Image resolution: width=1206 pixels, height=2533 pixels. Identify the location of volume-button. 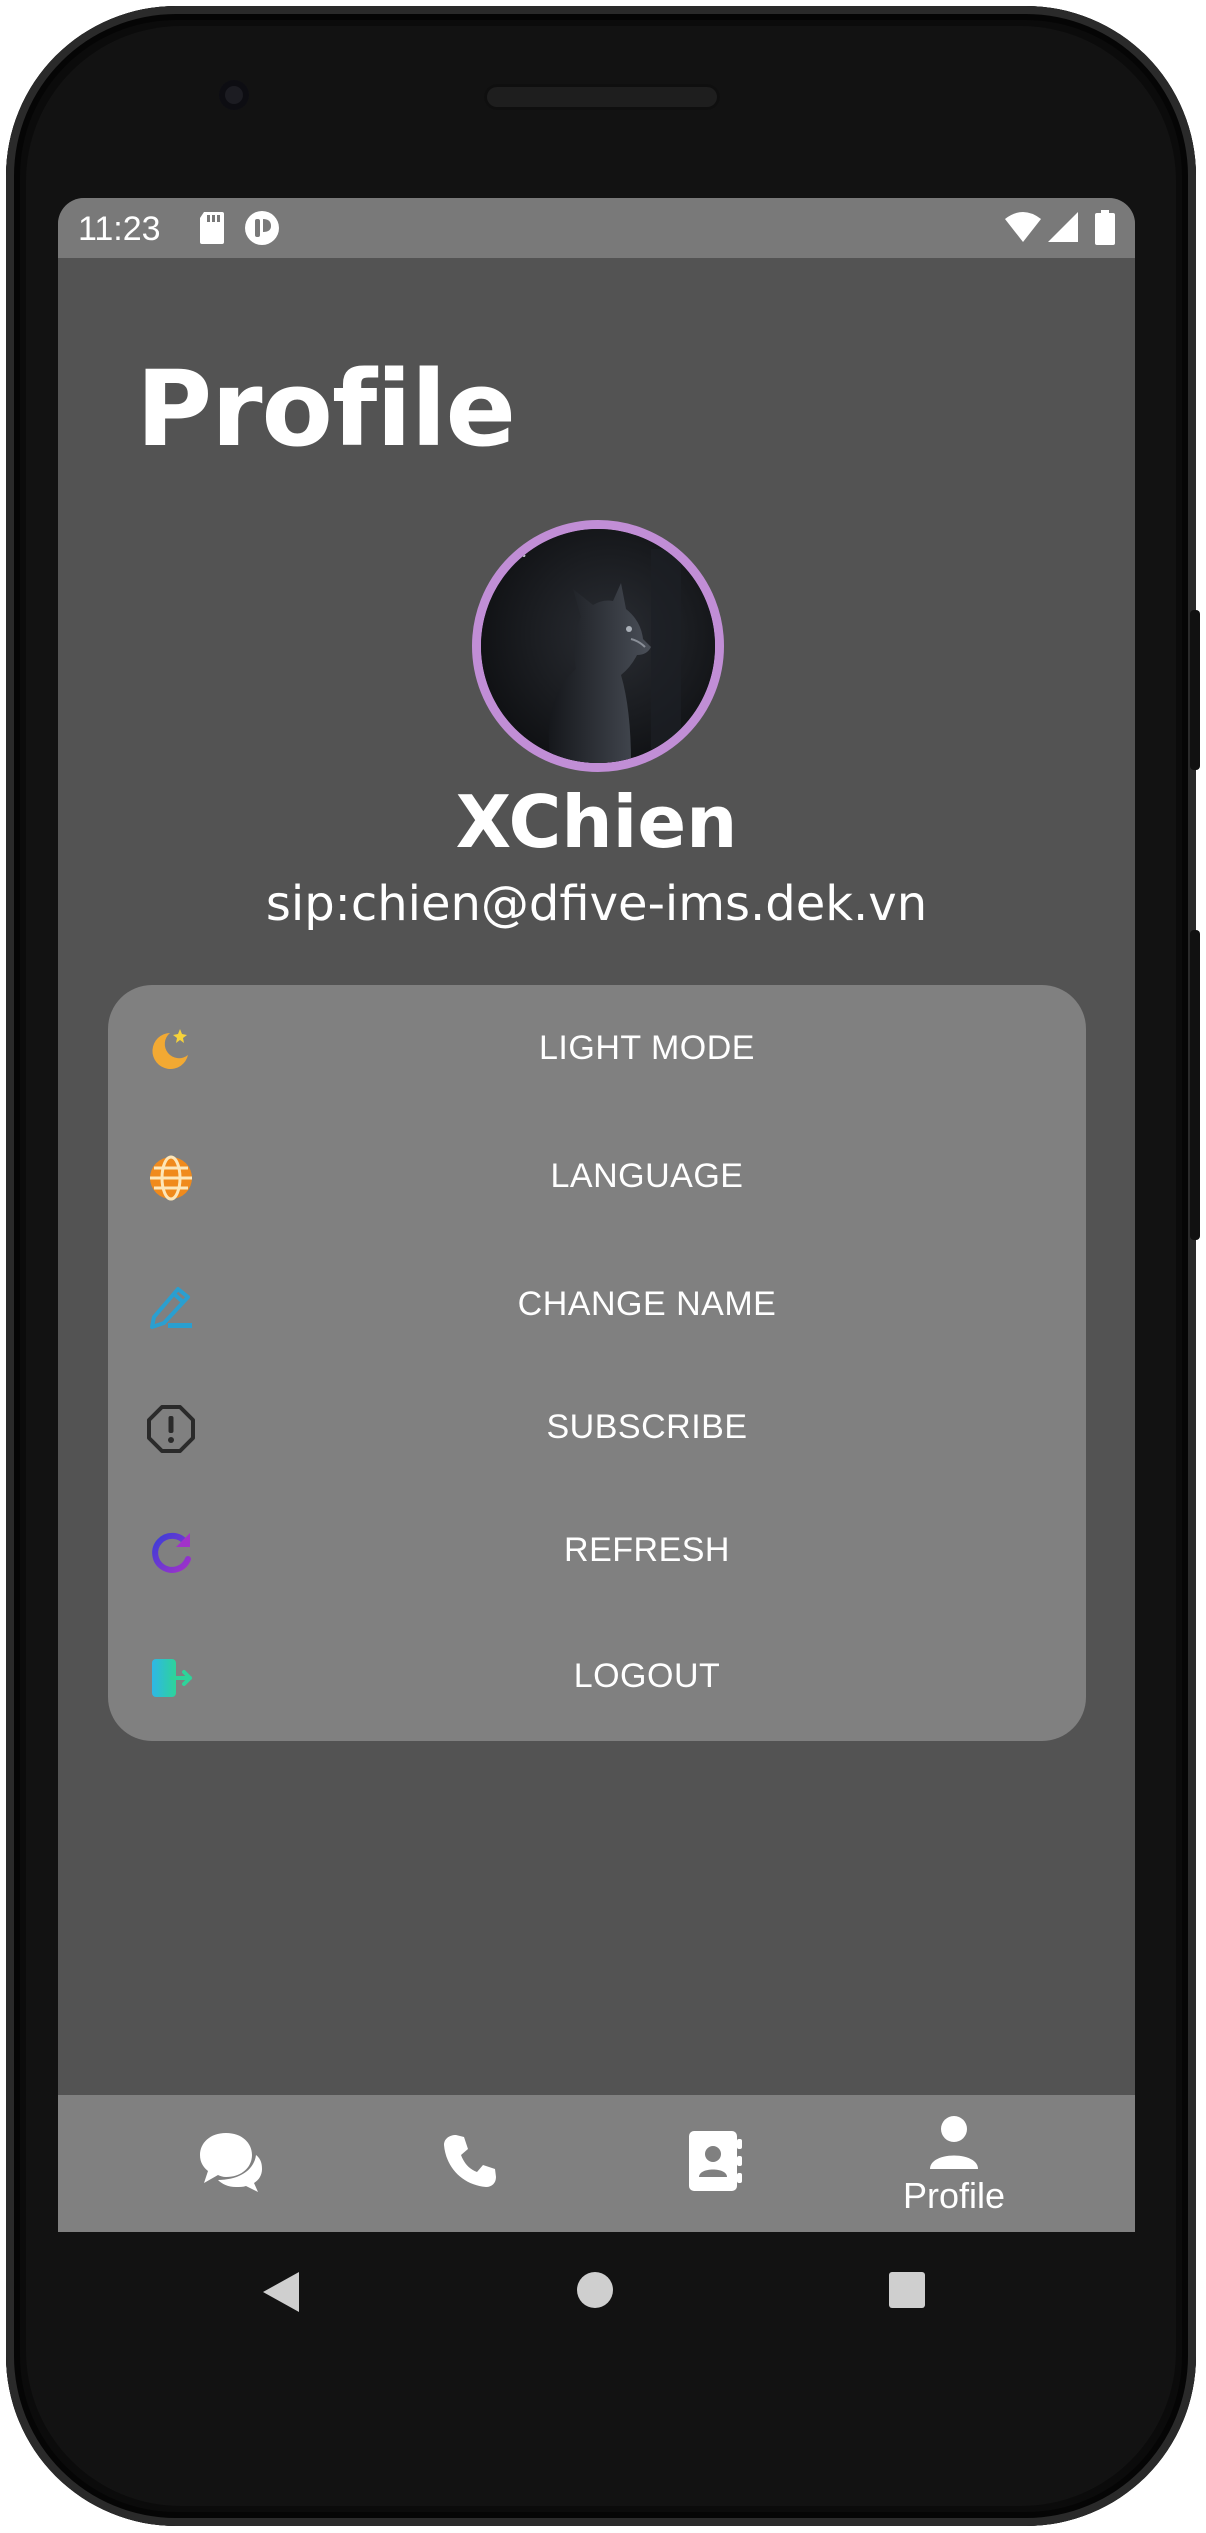
(1195, 1085).